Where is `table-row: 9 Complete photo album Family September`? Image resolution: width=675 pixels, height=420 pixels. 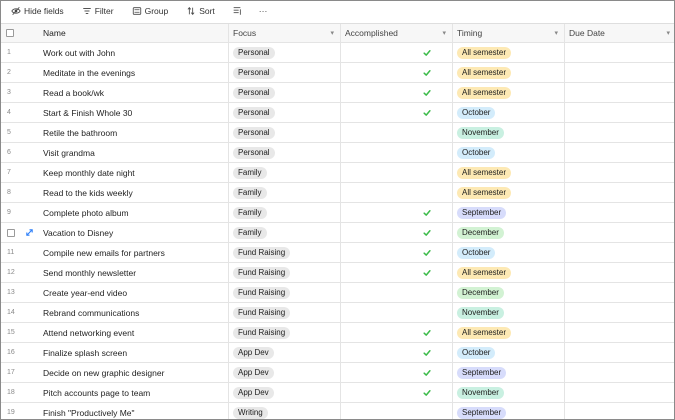
table-row: 9 Complete photo album Family September is located at coordinates (337, 213).